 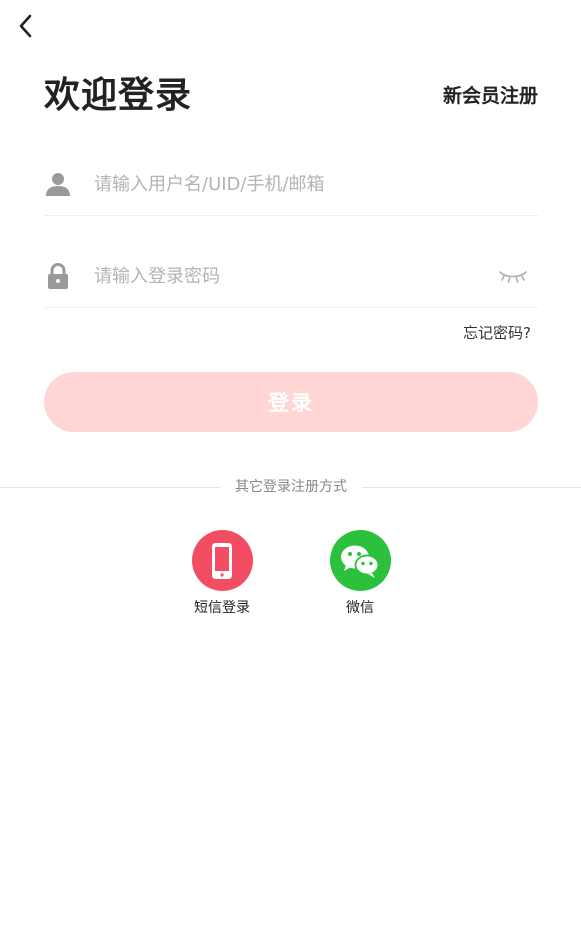 I want to click on sms-login-circle, so click(x=222, y=560).